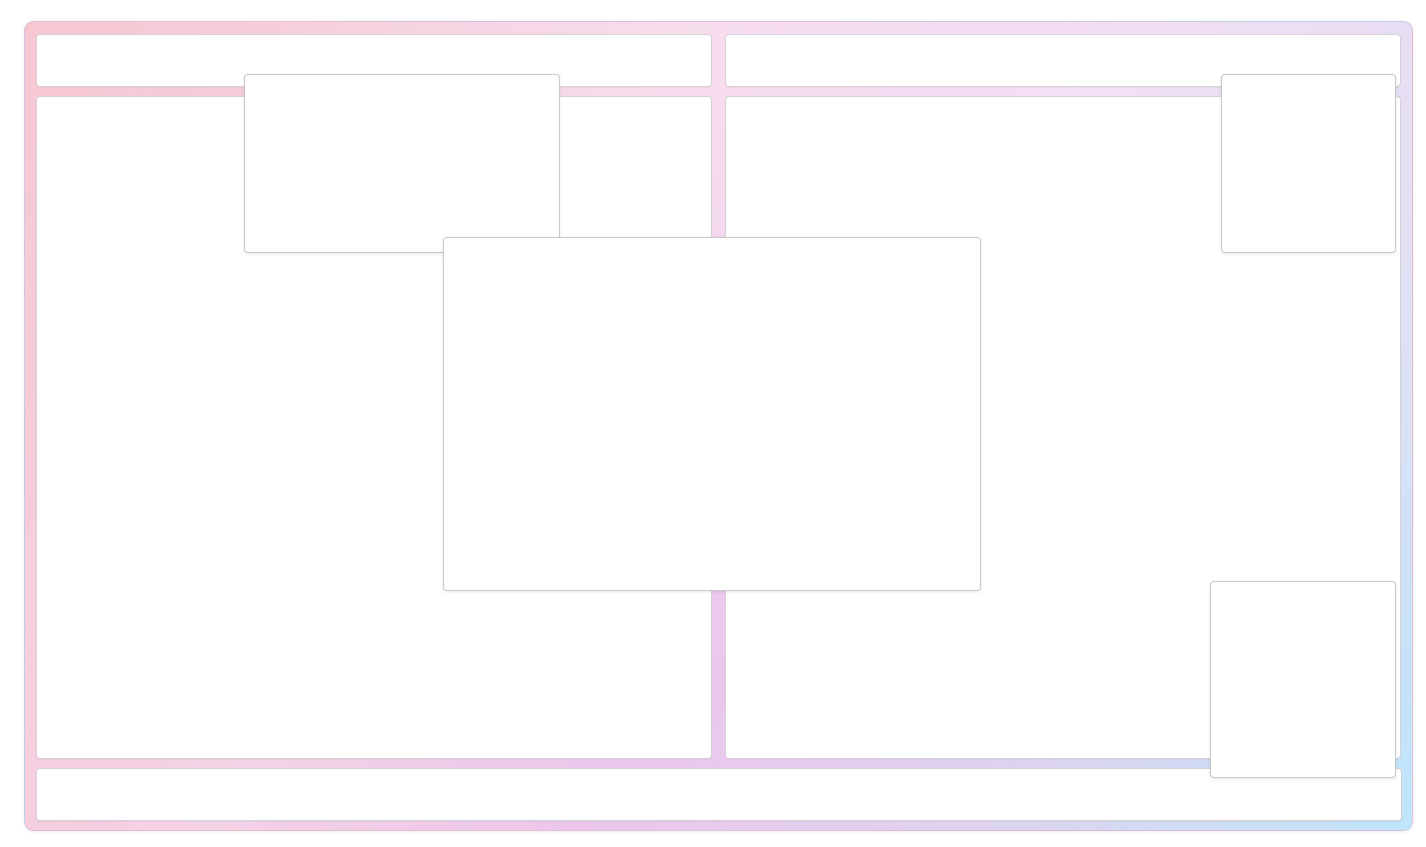 The height and width of the screenshot is (847, 1426). I want to click on bottom-right-overlay-card, so click(1303, 679).